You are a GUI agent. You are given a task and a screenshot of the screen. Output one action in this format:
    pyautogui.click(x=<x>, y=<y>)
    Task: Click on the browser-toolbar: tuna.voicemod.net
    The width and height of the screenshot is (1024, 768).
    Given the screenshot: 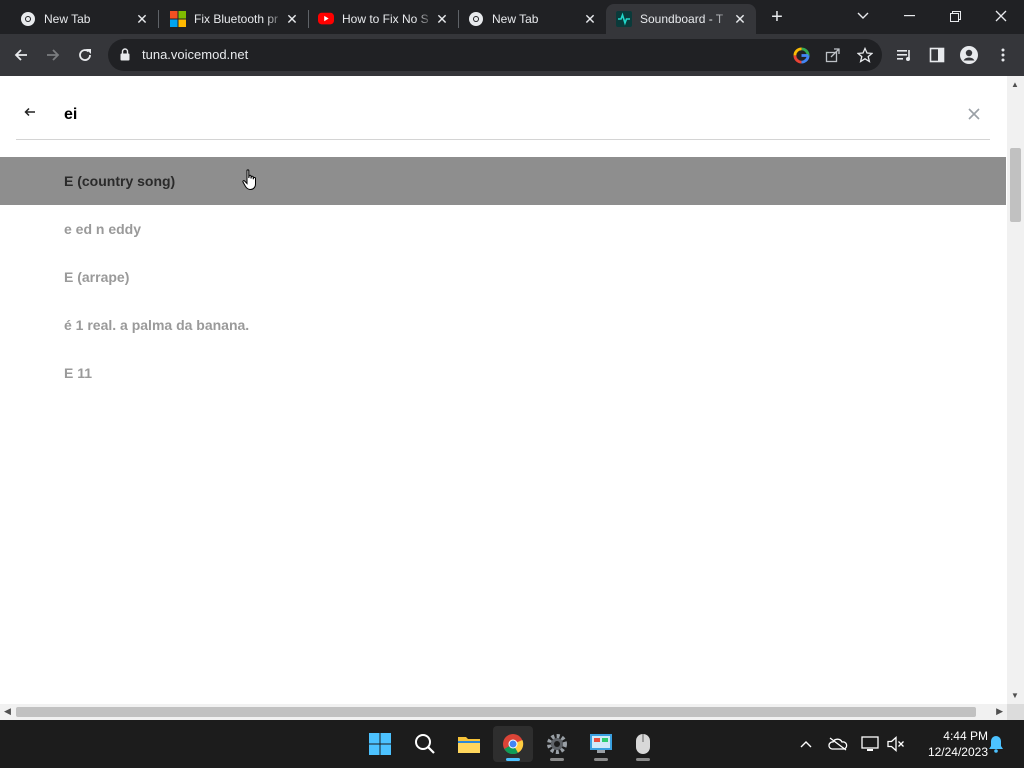 What is the action you would take?
    pyautogui.click(x=512, y=55)
    